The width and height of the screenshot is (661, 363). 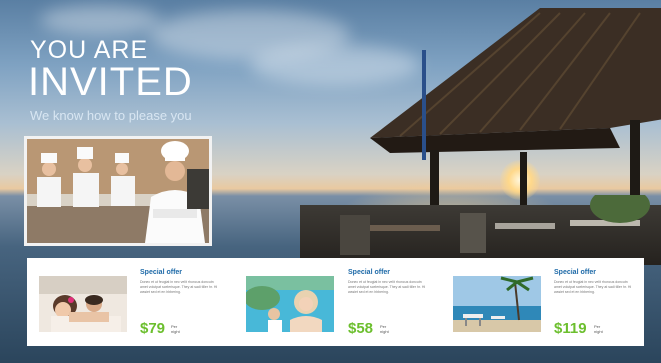 What do you see at coordinates (424, 105) in the screenshot?
I see `flag-pole` at bounding box center [424, 105].